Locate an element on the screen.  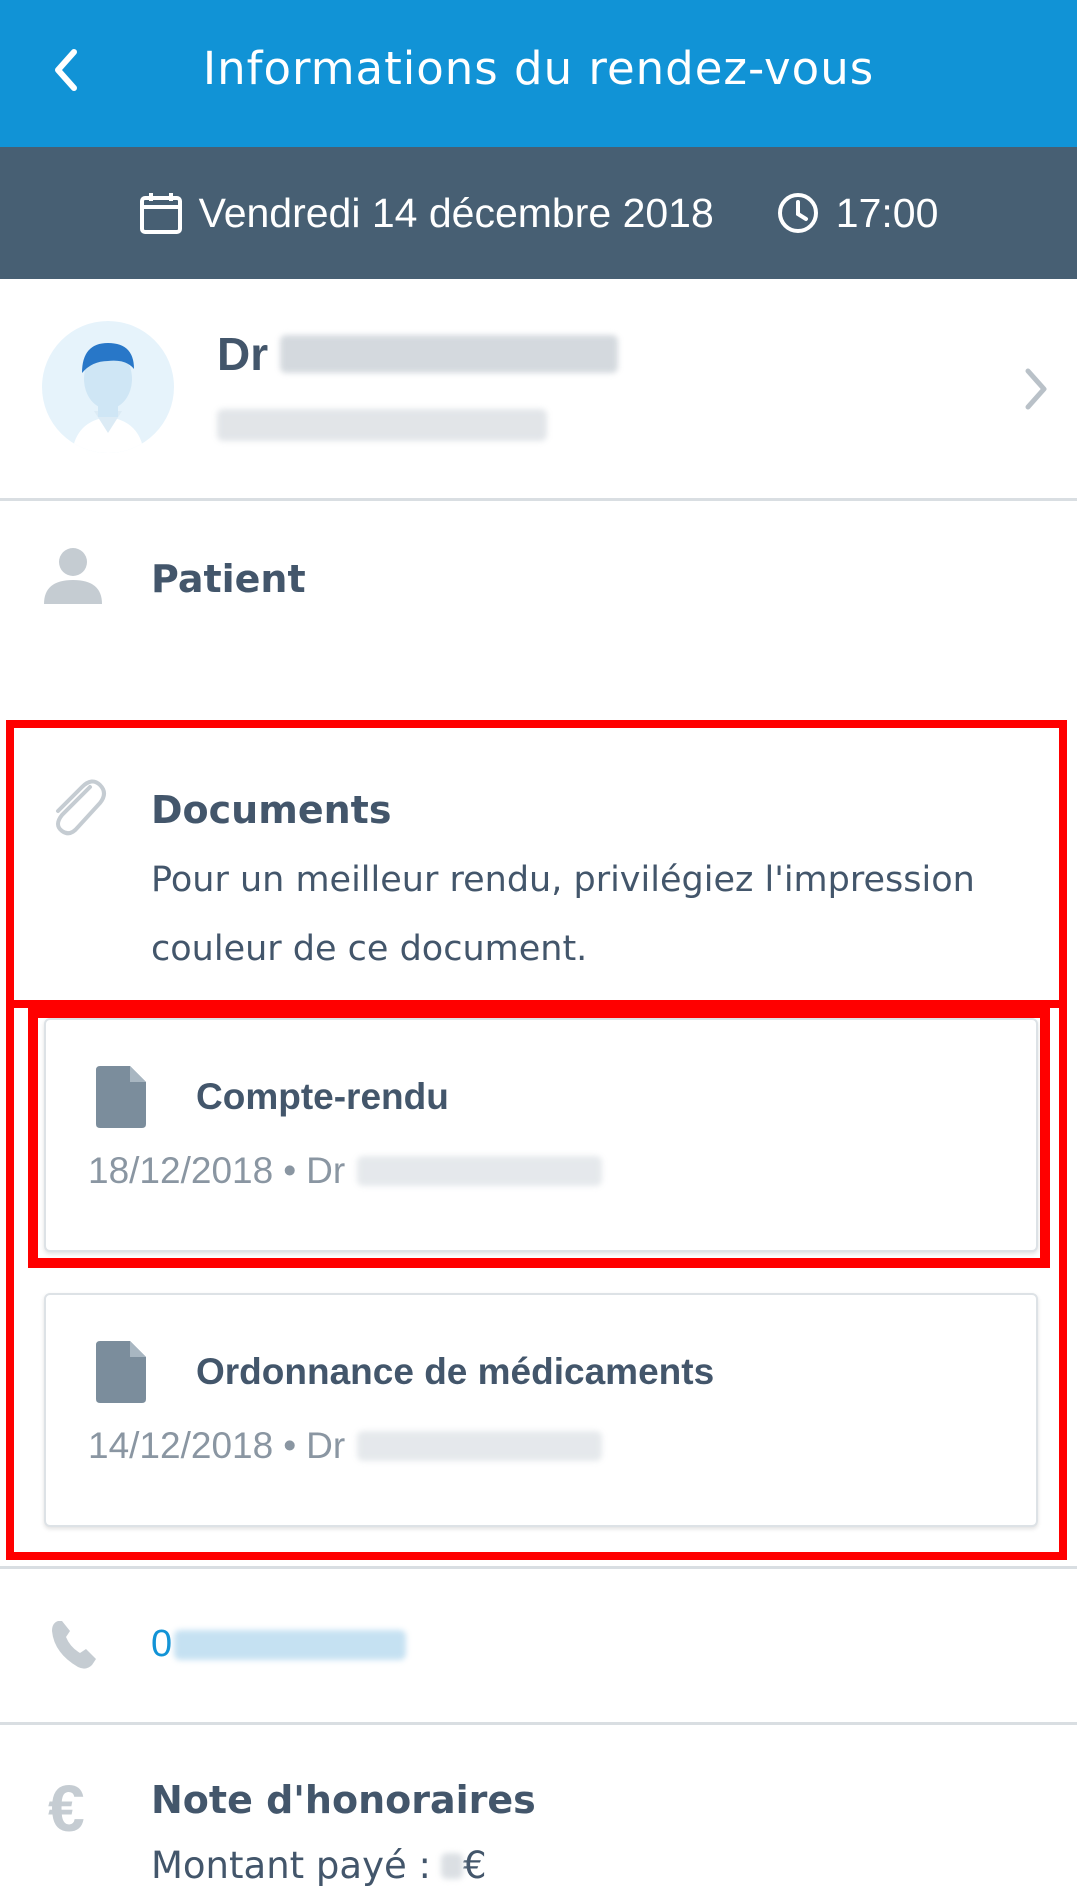
euro-icon: € is located at coordinates (66, 1808).